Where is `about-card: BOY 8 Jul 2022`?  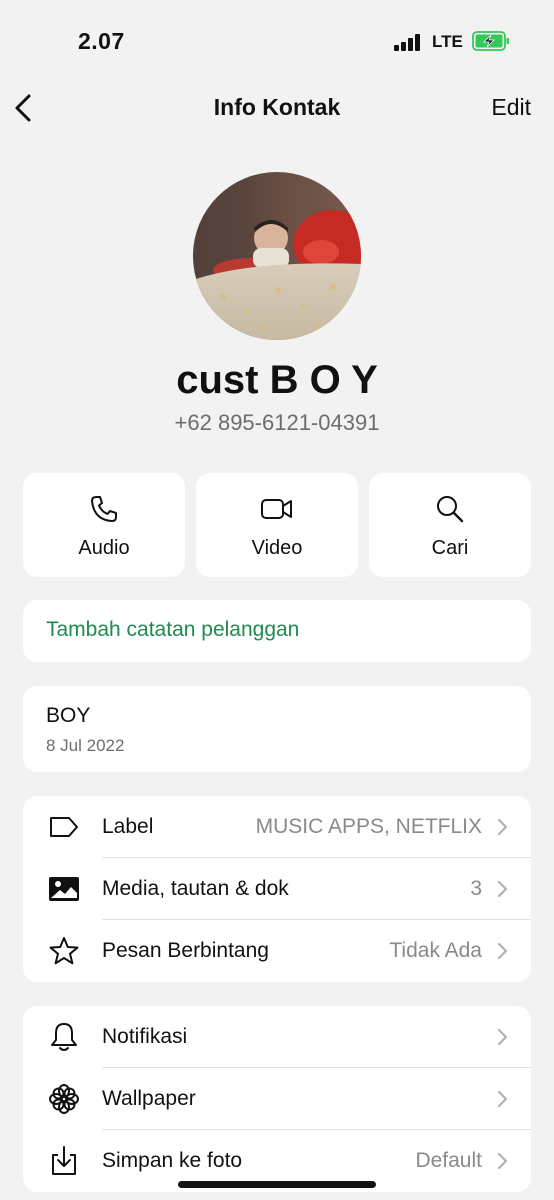
about-card: BOY 8 Jul 2022 is located at coordinates (277, 729).